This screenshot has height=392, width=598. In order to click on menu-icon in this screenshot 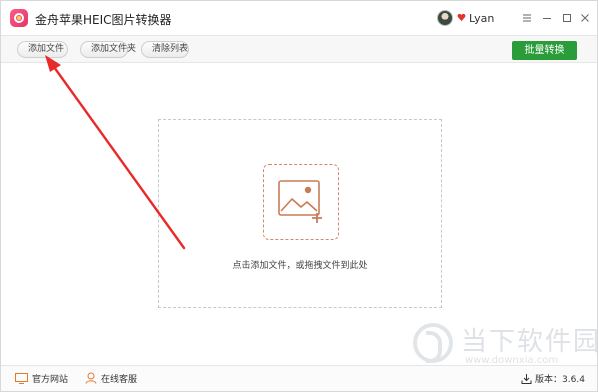, I will do `click(527, 18)`.